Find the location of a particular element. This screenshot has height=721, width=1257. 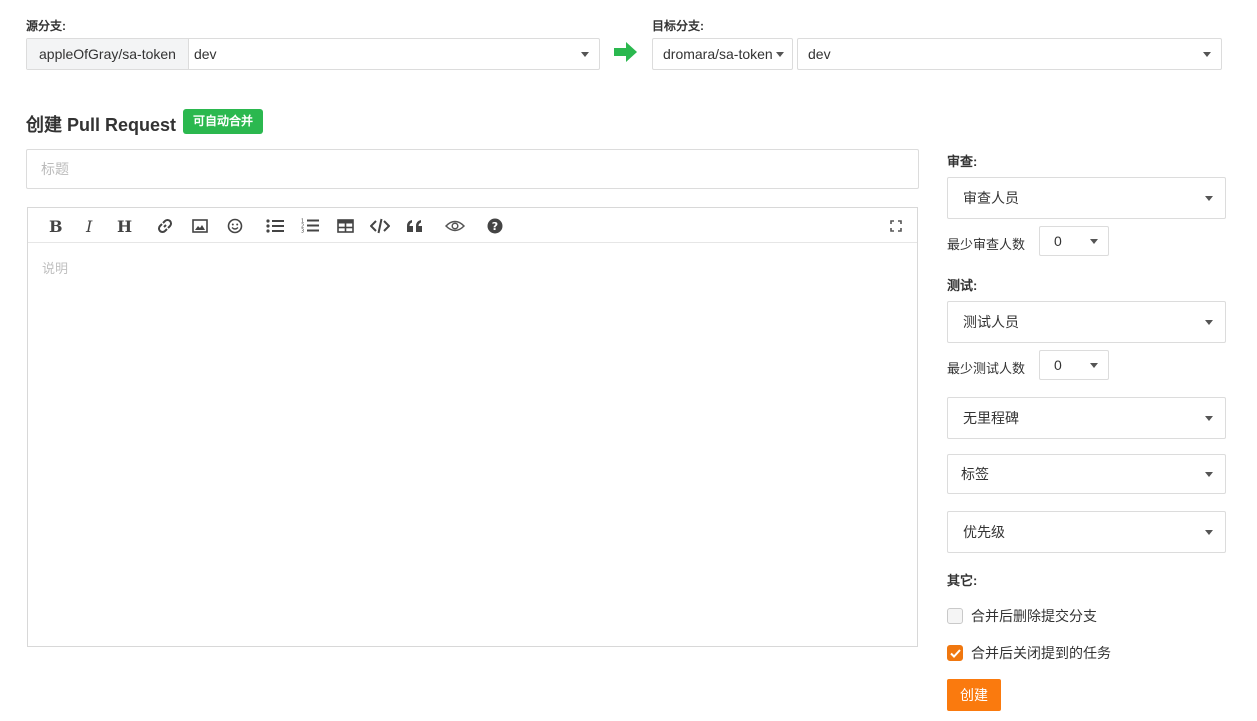

testers-select-value: 测试人员 is located at coordinates (991, 322).